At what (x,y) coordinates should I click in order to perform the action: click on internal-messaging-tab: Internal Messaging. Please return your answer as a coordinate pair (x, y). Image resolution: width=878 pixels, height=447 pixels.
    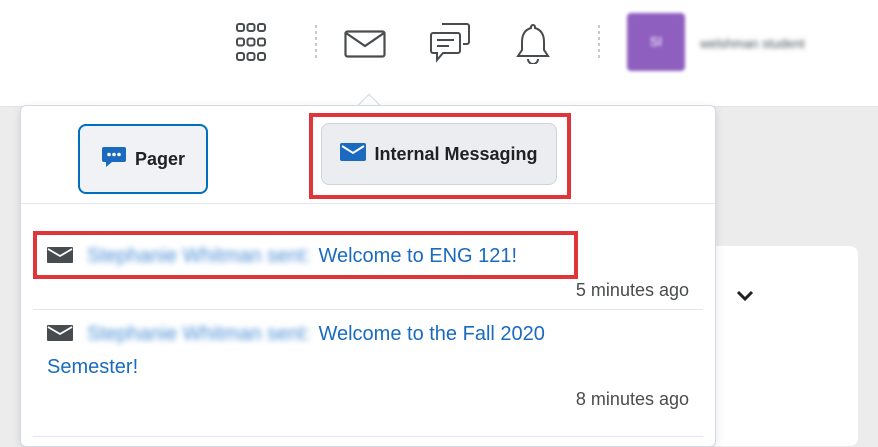
    Looking at the image, I should click on (439, 154).